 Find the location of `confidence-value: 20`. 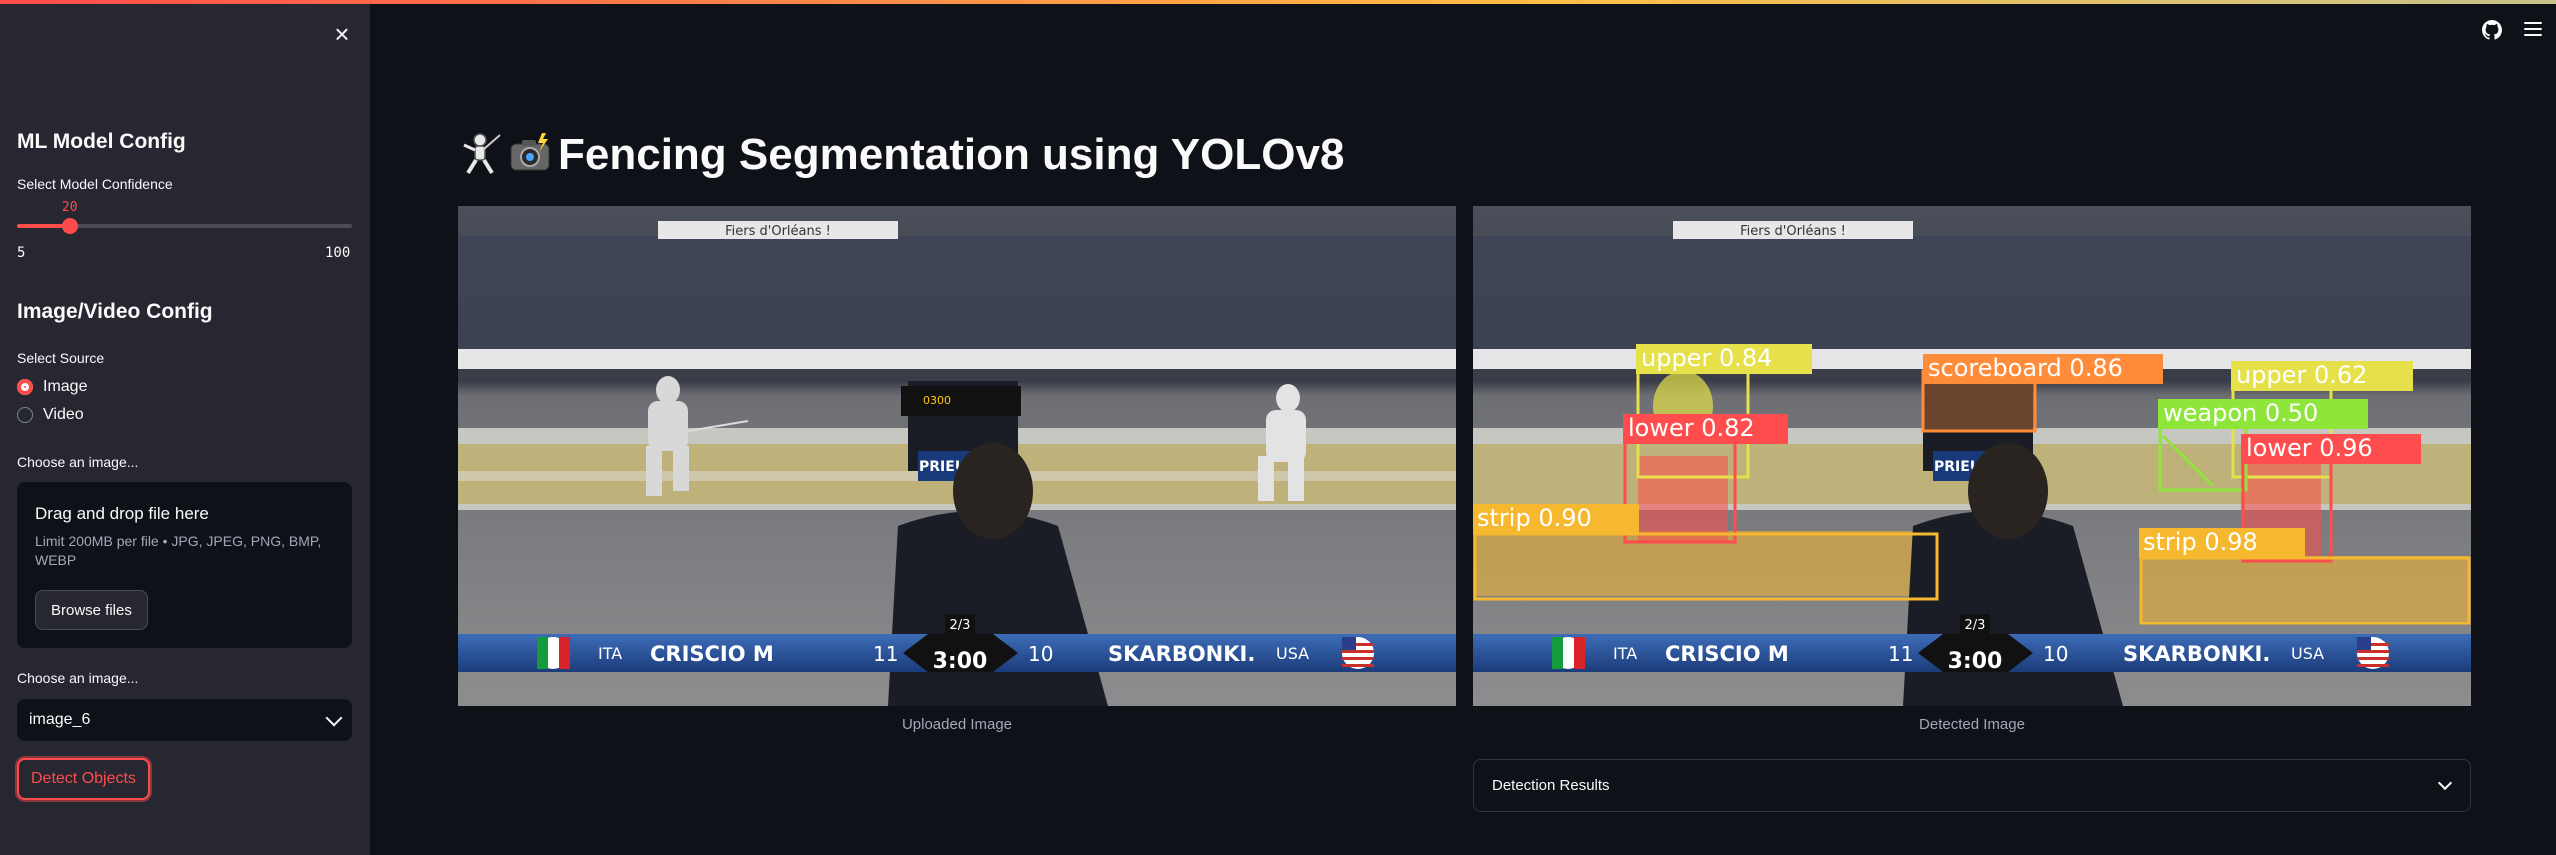

confidence-value: 20 is located at coordinates (69, 207).